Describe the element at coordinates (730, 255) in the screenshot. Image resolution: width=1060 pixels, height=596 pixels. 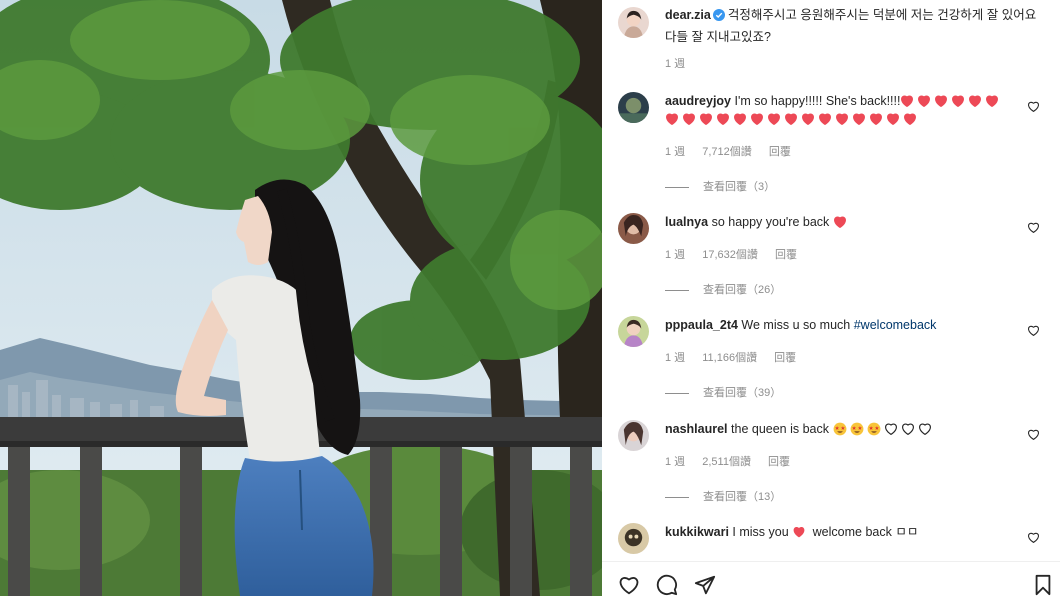
I see `comment-likes: 17,632個讚` at that location.